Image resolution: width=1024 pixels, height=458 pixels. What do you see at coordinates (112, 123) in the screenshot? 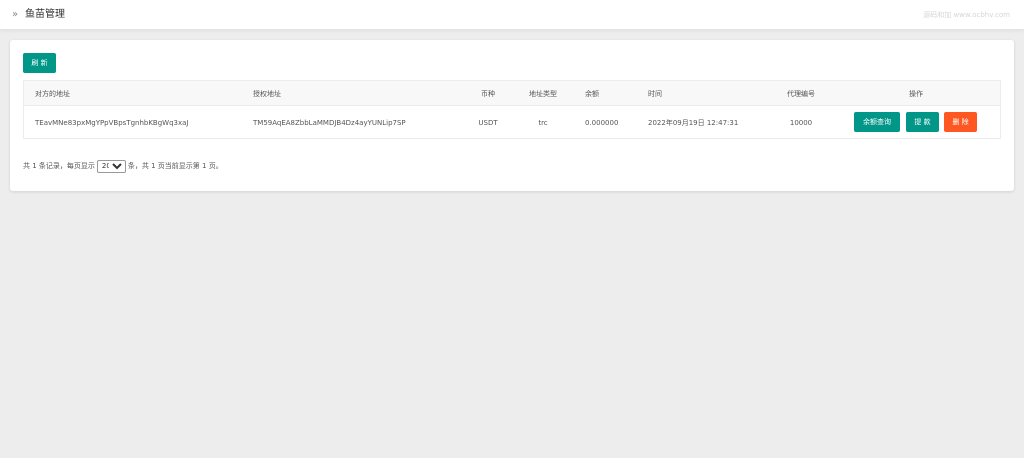
I see `counterparty-address-cell: TEavMNe83pxMgYPpVBpsTgnhbKBgWq3xaJ` at bounding box center [112, 123].